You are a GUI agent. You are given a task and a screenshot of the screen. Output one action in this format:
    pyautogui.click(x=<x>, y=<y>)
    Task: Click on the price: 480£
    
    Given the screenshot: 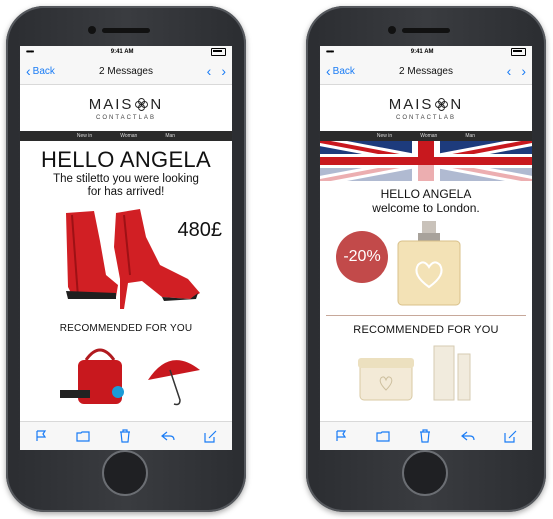 What is the action you would take?
    pyautogui.click(x=200, y=230)
    